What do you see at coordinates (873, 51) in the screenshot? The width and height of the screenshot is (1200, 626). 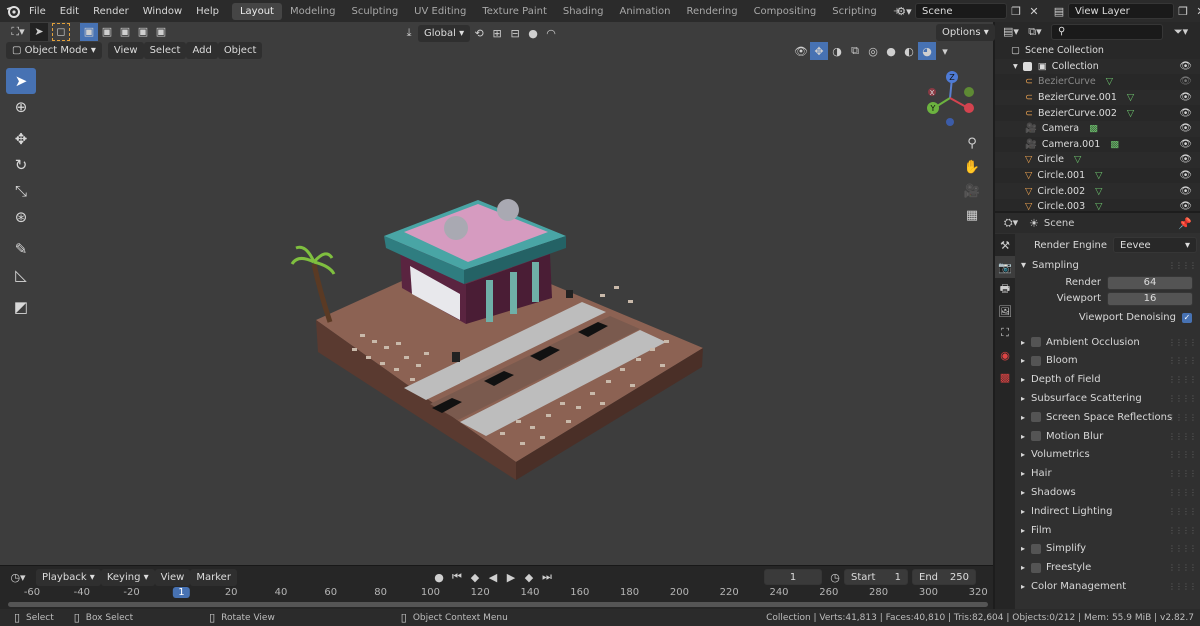 I see `shading-wireframe-icon: ◎` at bounding box center [873, 51].